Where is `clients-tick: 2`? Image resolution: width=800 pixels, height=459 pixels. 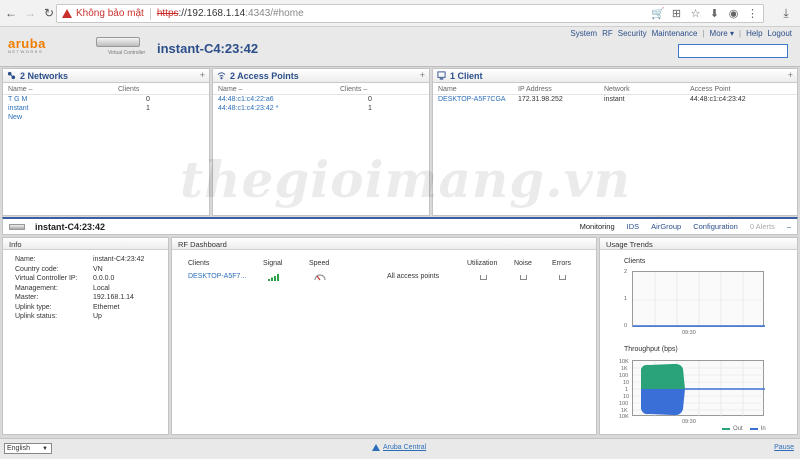 clients-tick: 2 is located at coordinates (626, 272).